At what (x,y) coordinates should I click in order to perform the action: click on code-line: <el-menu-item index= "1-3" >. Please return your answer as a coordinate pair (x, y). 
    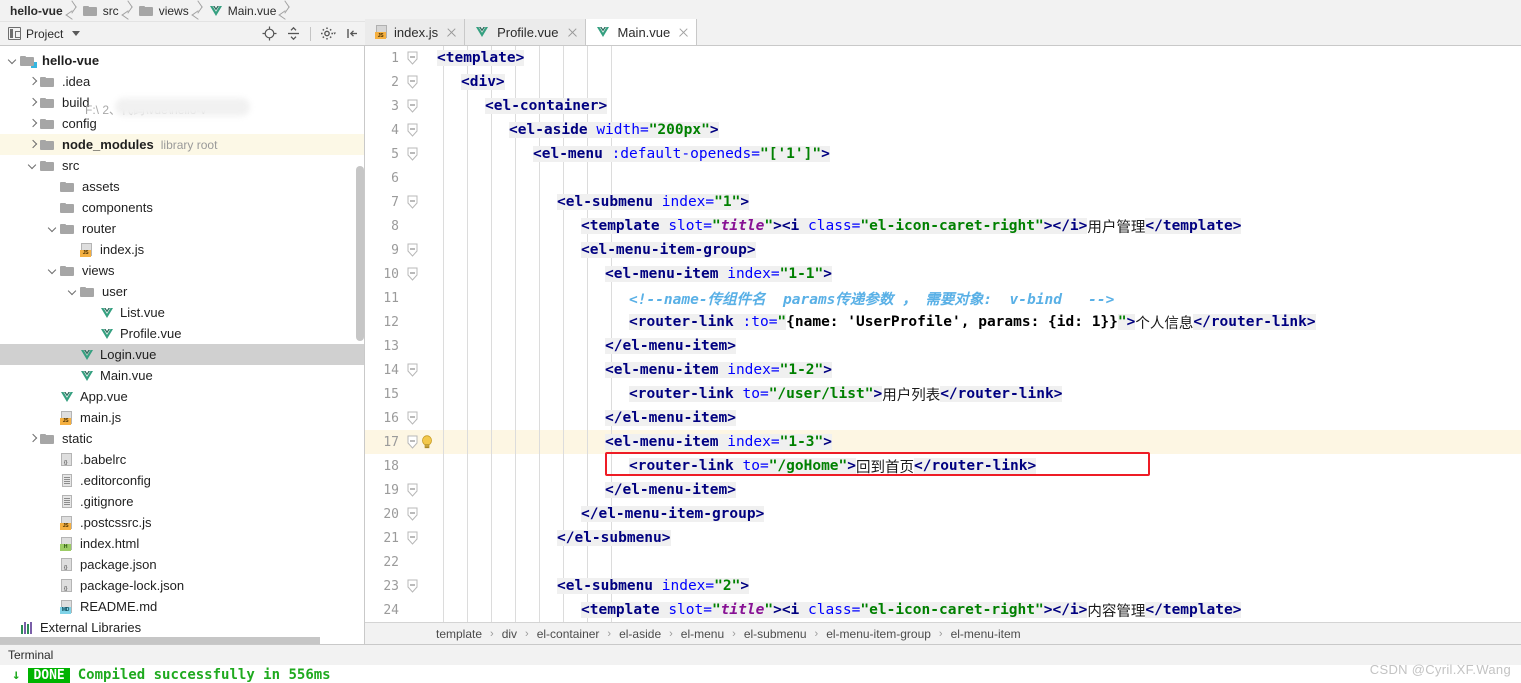
    Looking at the image, I should click on (718, 442).